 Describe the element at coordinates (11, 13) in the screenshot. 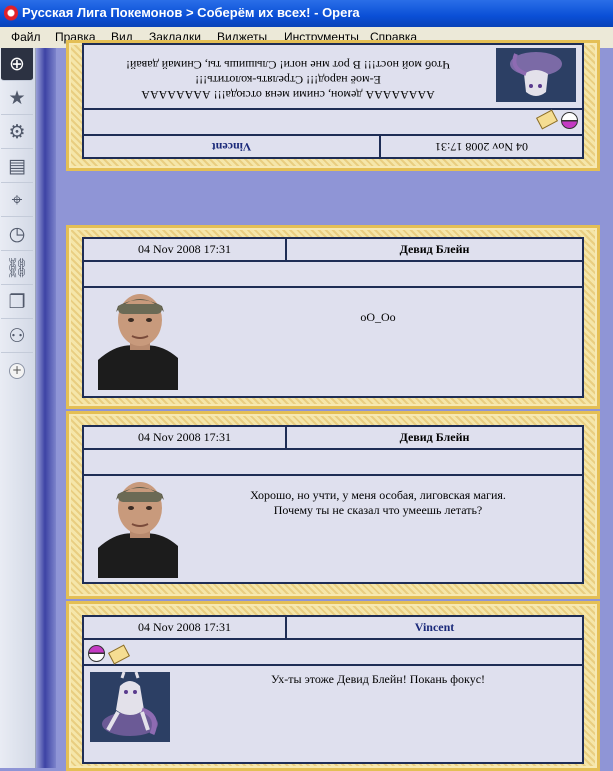

I see `opera-logo-icon` at that location.